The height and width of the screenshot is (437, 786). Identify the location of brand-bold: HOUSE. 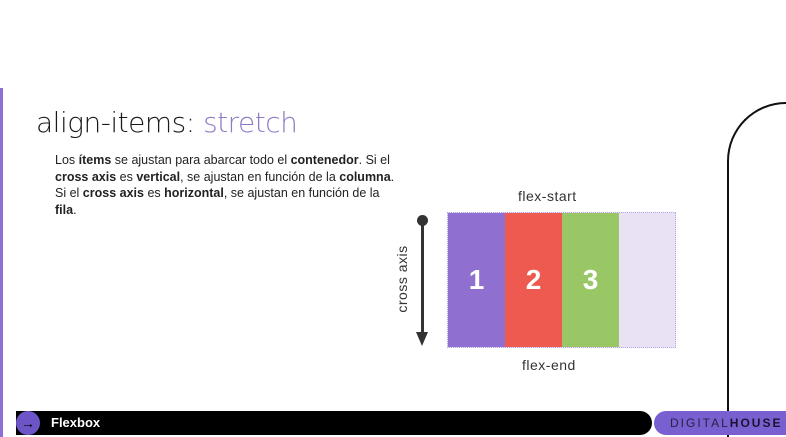
(756, 423).